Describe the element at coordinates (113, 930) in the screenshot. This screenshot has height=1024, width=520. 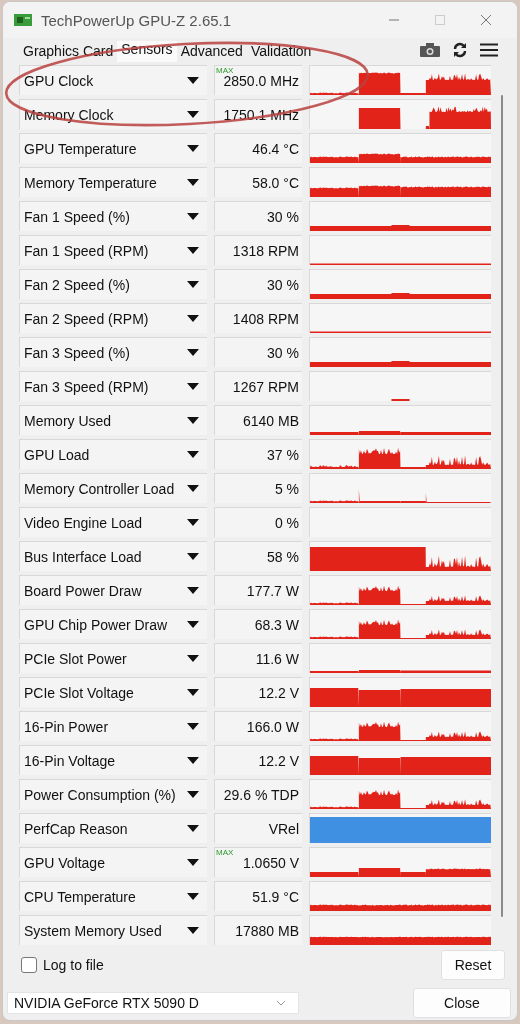
I see `sensor-selector: System Memory Used` at that location.